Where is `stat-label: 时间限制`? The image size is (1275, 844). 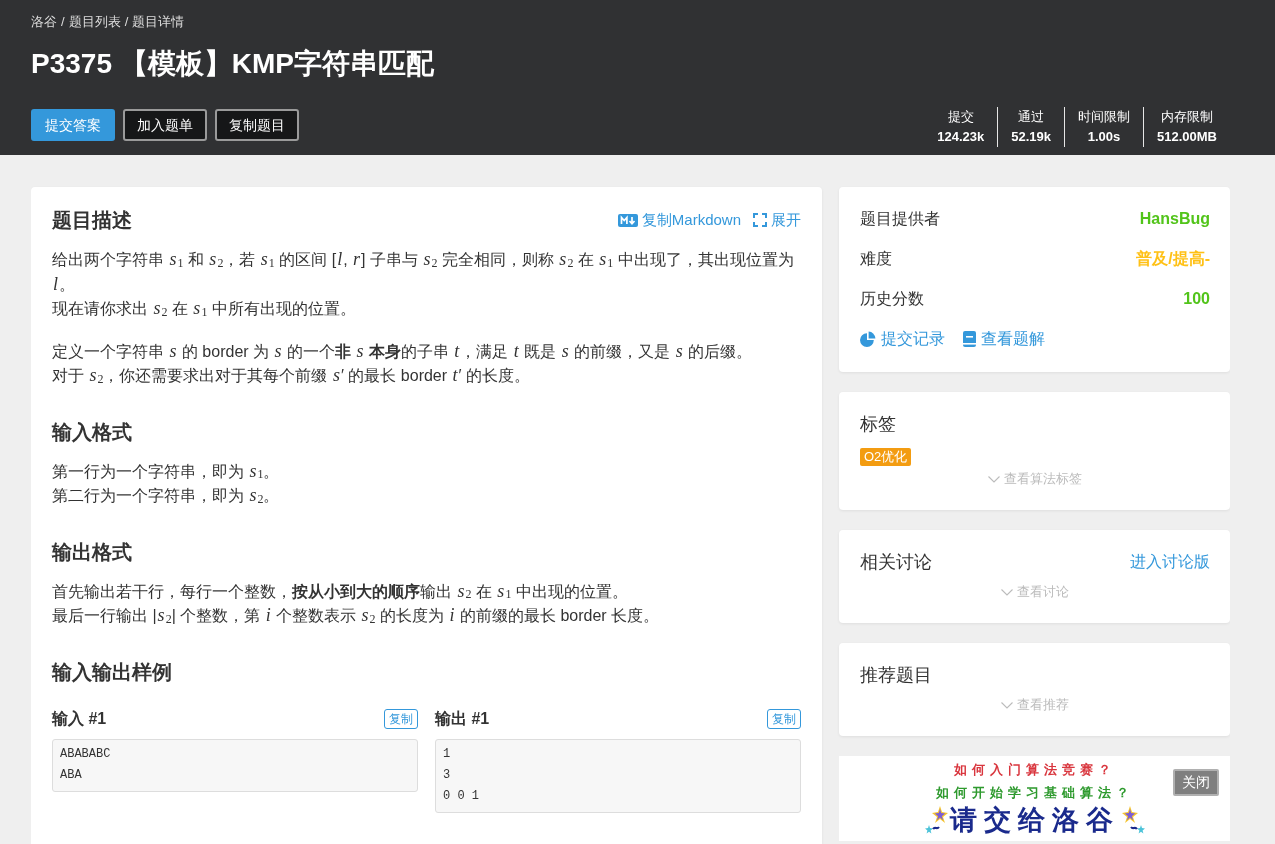 stat-label: 时间限制 is located at coordinates (1104, 117).